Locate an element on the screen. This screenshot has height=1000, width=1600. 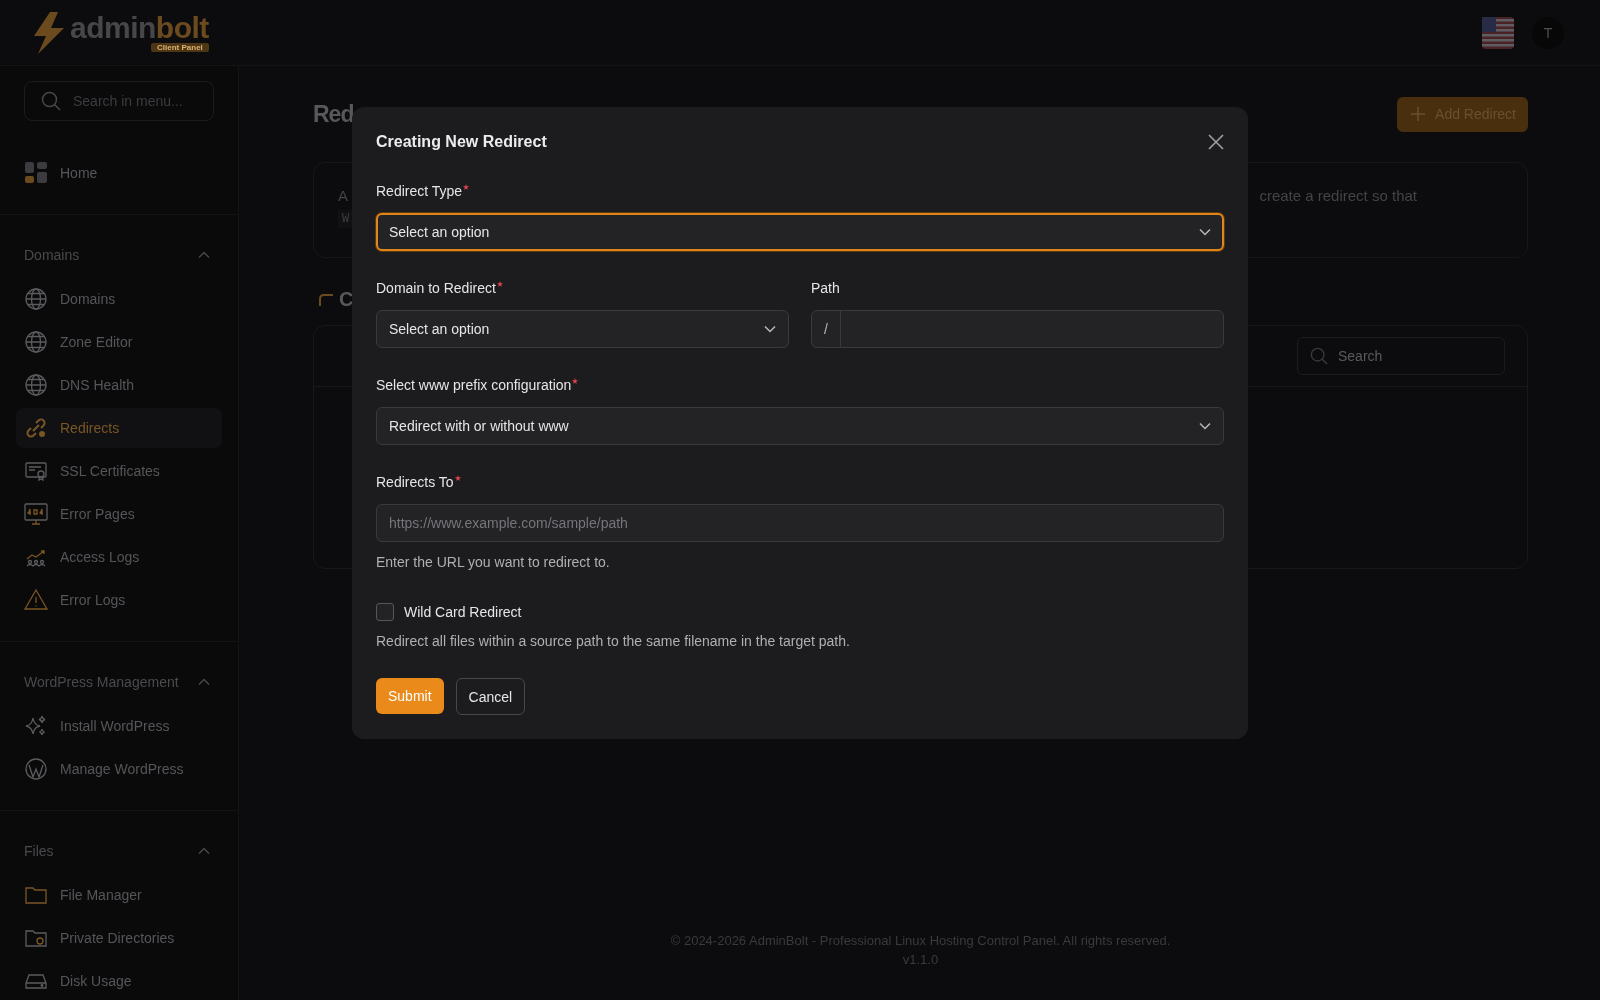
help-text: Redirect all files within a source path to the same filename in the target path. is located at coordinates (613, 641).